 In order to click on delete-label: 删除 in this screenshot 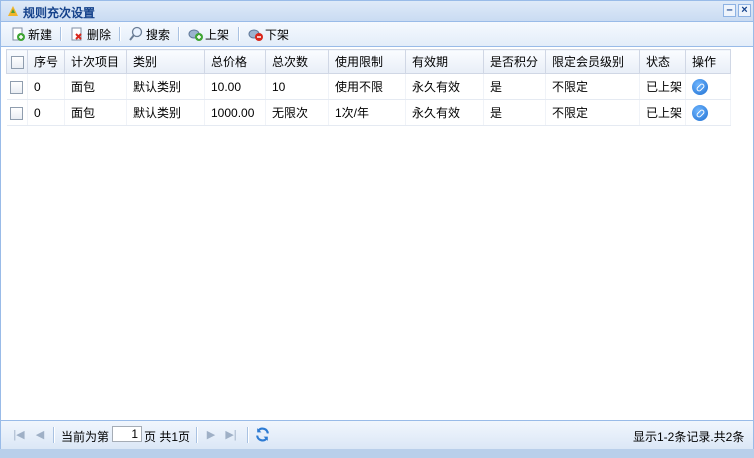, I will do `click(99, 34)`.